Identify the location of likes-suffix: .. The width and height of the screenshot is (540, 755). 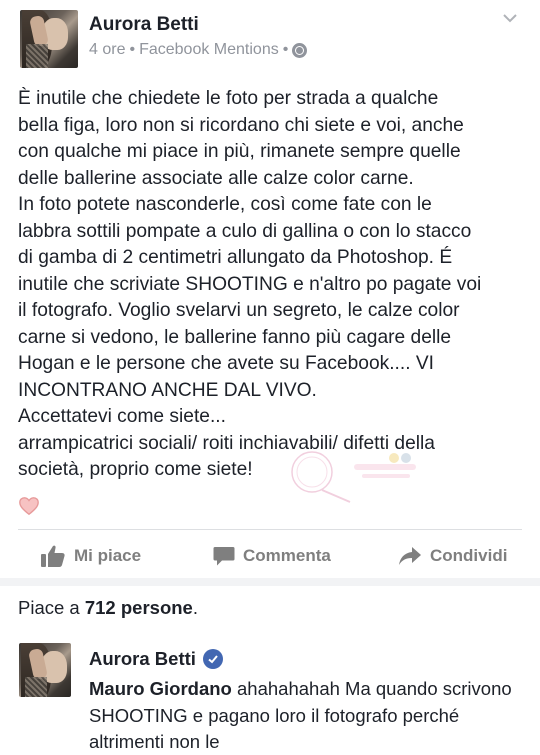
(195, 607).